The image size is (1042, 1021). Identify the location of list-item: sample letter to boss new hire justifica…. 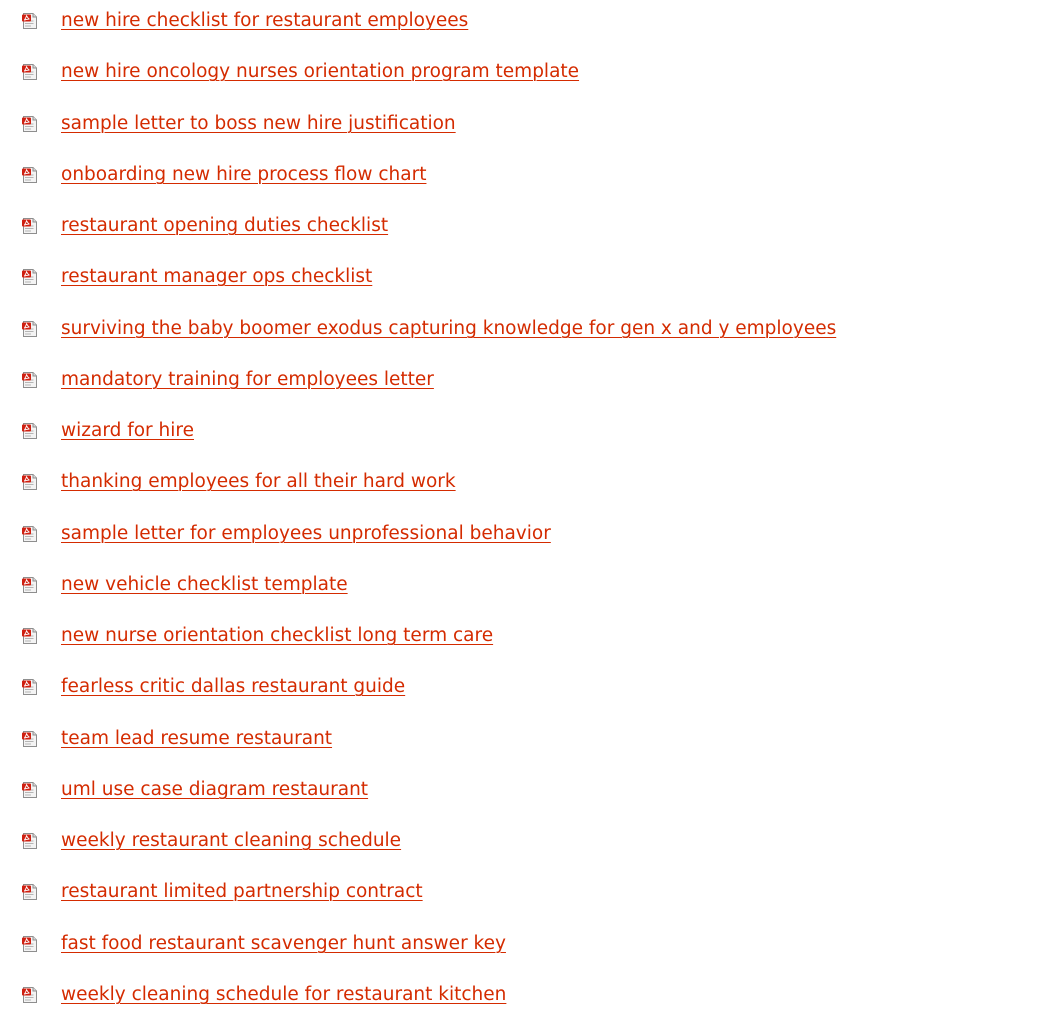
(521, 131).